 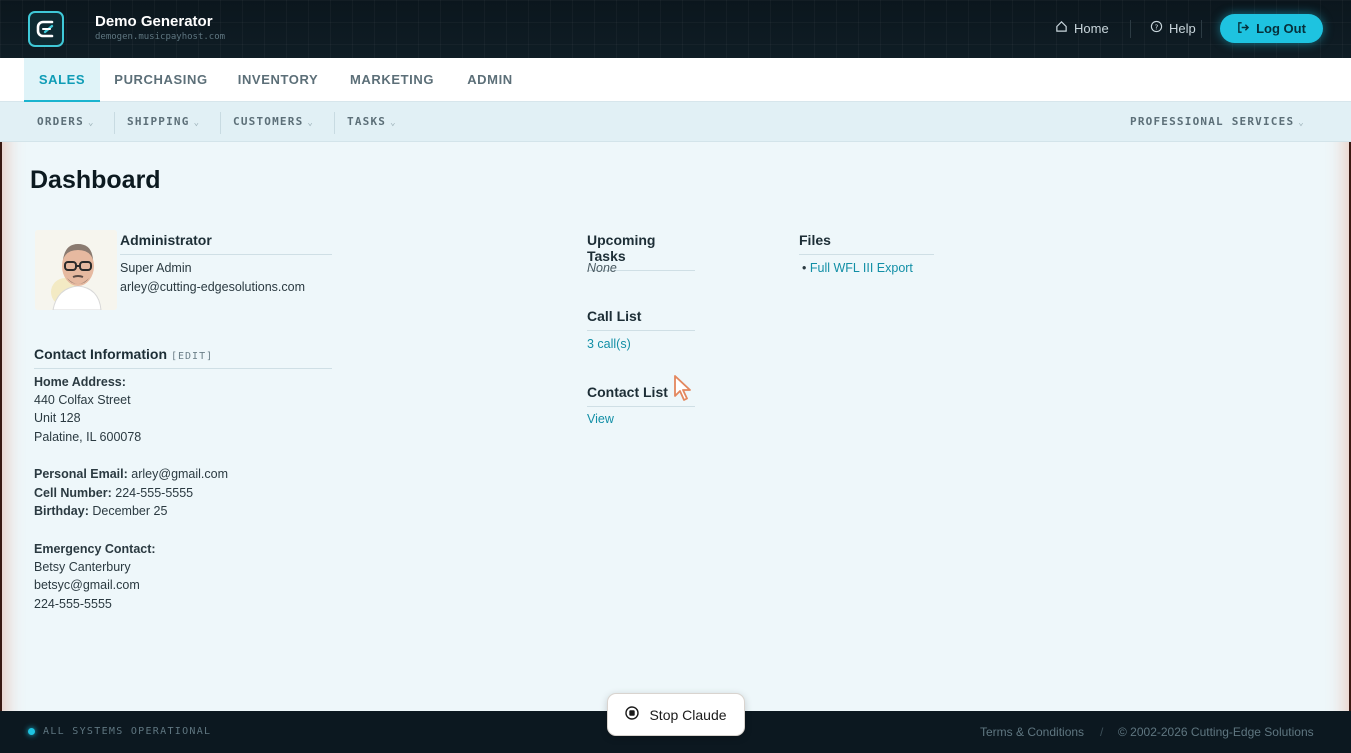 What do you see at coordinates (88, 437) in the screenshot?
I see `address-line-3: Palatine, IL 600078` at bounding box center [88, 437].